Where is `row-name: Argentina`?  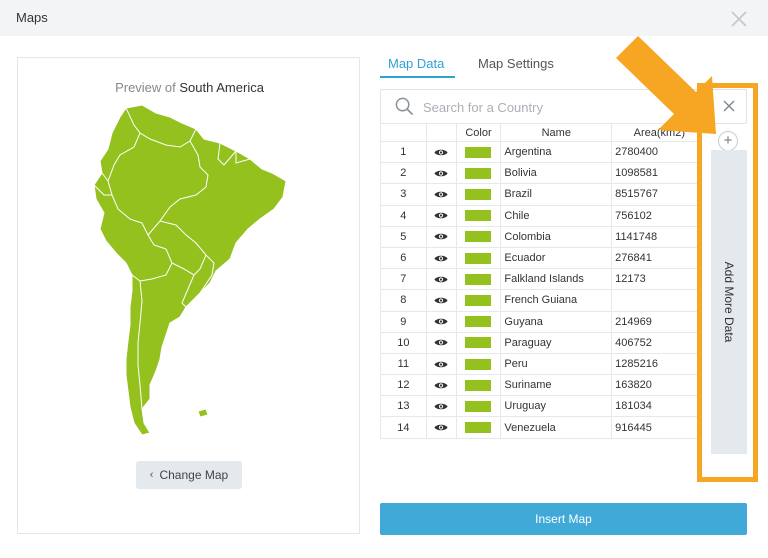 row-name: Argentina is located at coordinates (556, 152).